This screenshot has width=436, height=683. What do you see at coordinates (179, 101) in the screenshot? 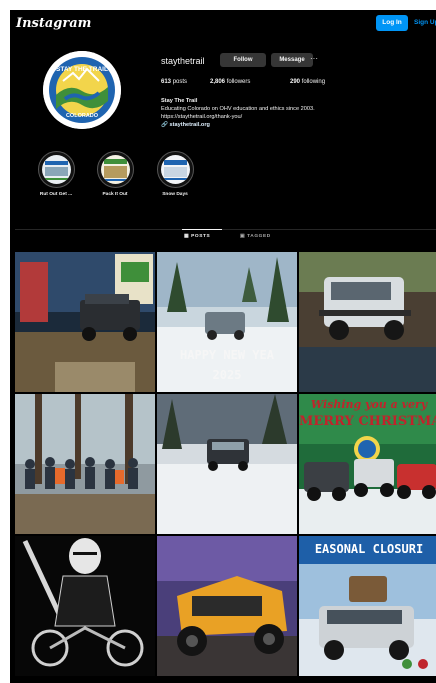
I see `bio-name: Stay The Trail` at bounding box center [179, 101].